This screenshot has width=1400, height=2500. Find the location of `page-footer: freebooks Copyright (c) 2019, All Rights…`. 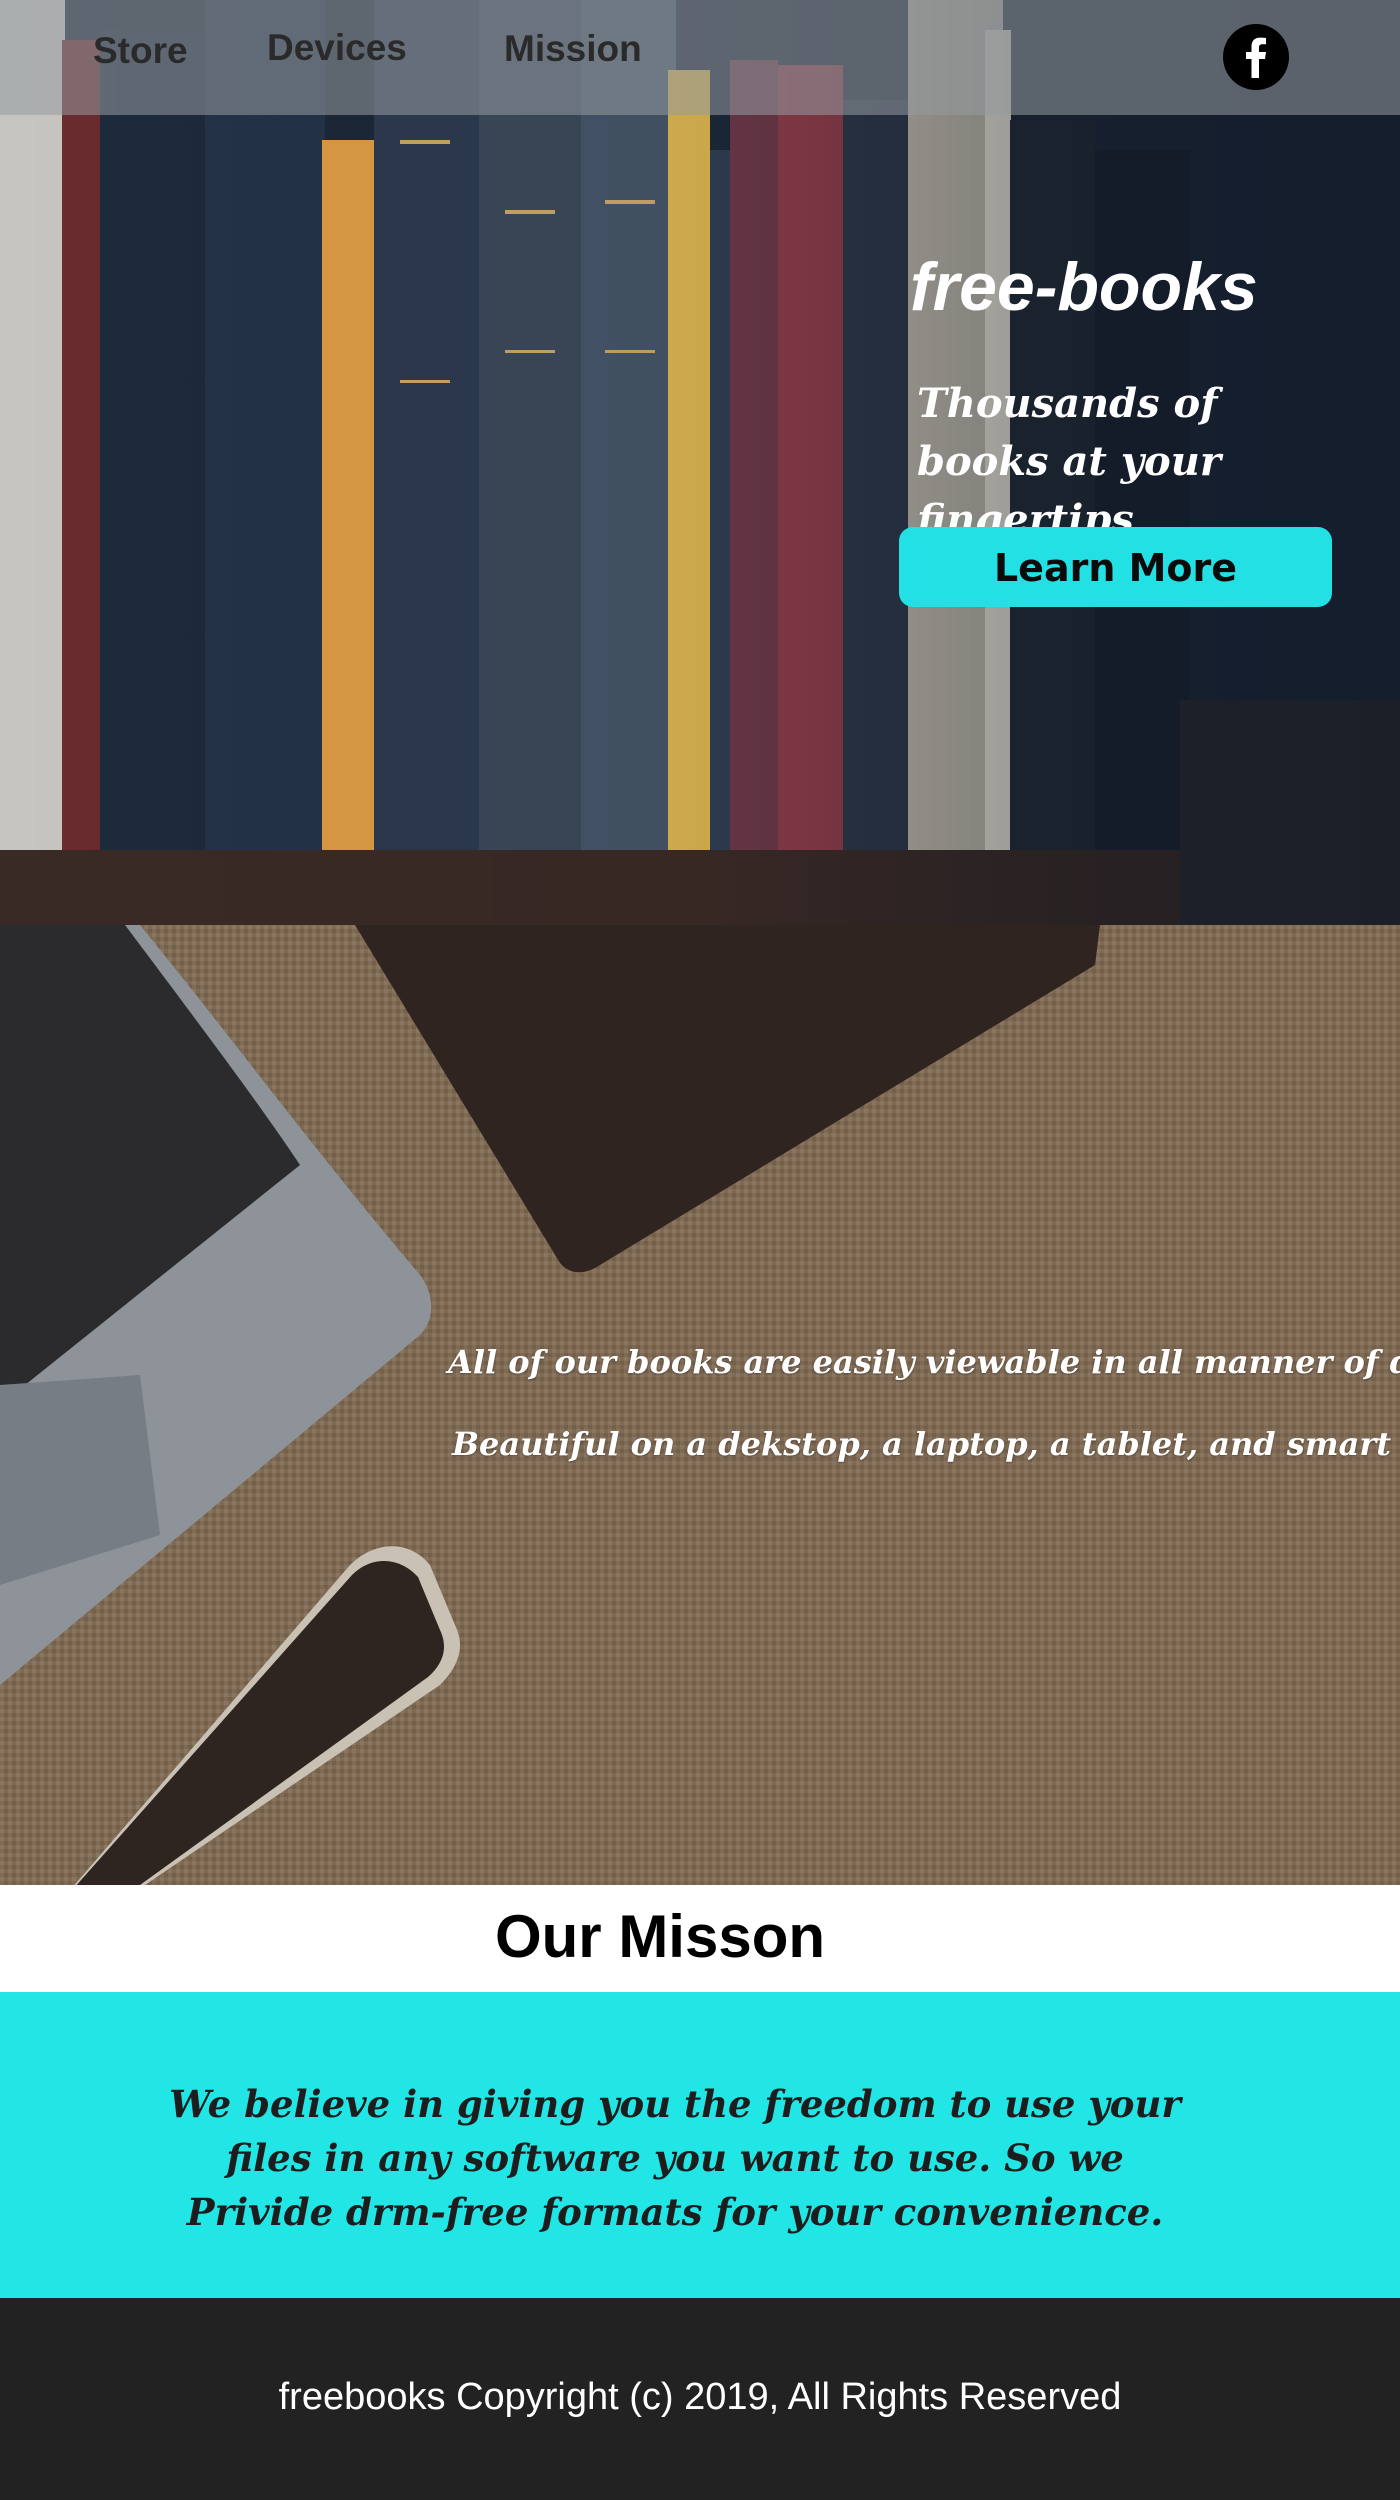

page-footer: freebooks Copyright (c) 2019, All Rights… is located at coordinates (700, 2399).